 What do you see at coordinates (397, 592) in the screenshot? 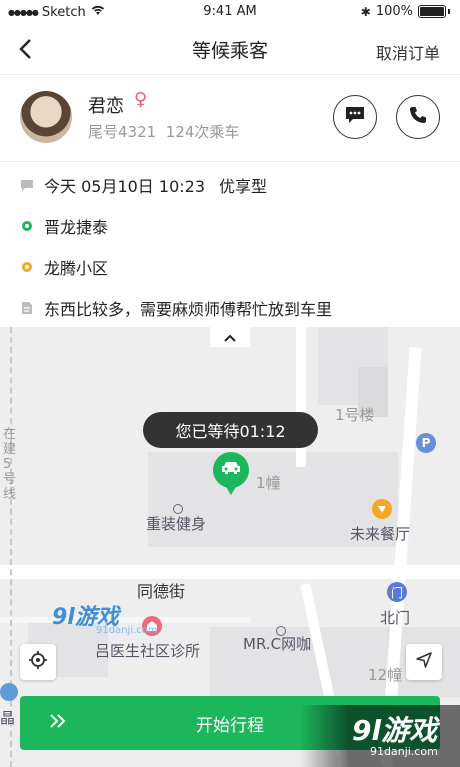
I see `gate-icon: 门` at bounding box center [397, 592].